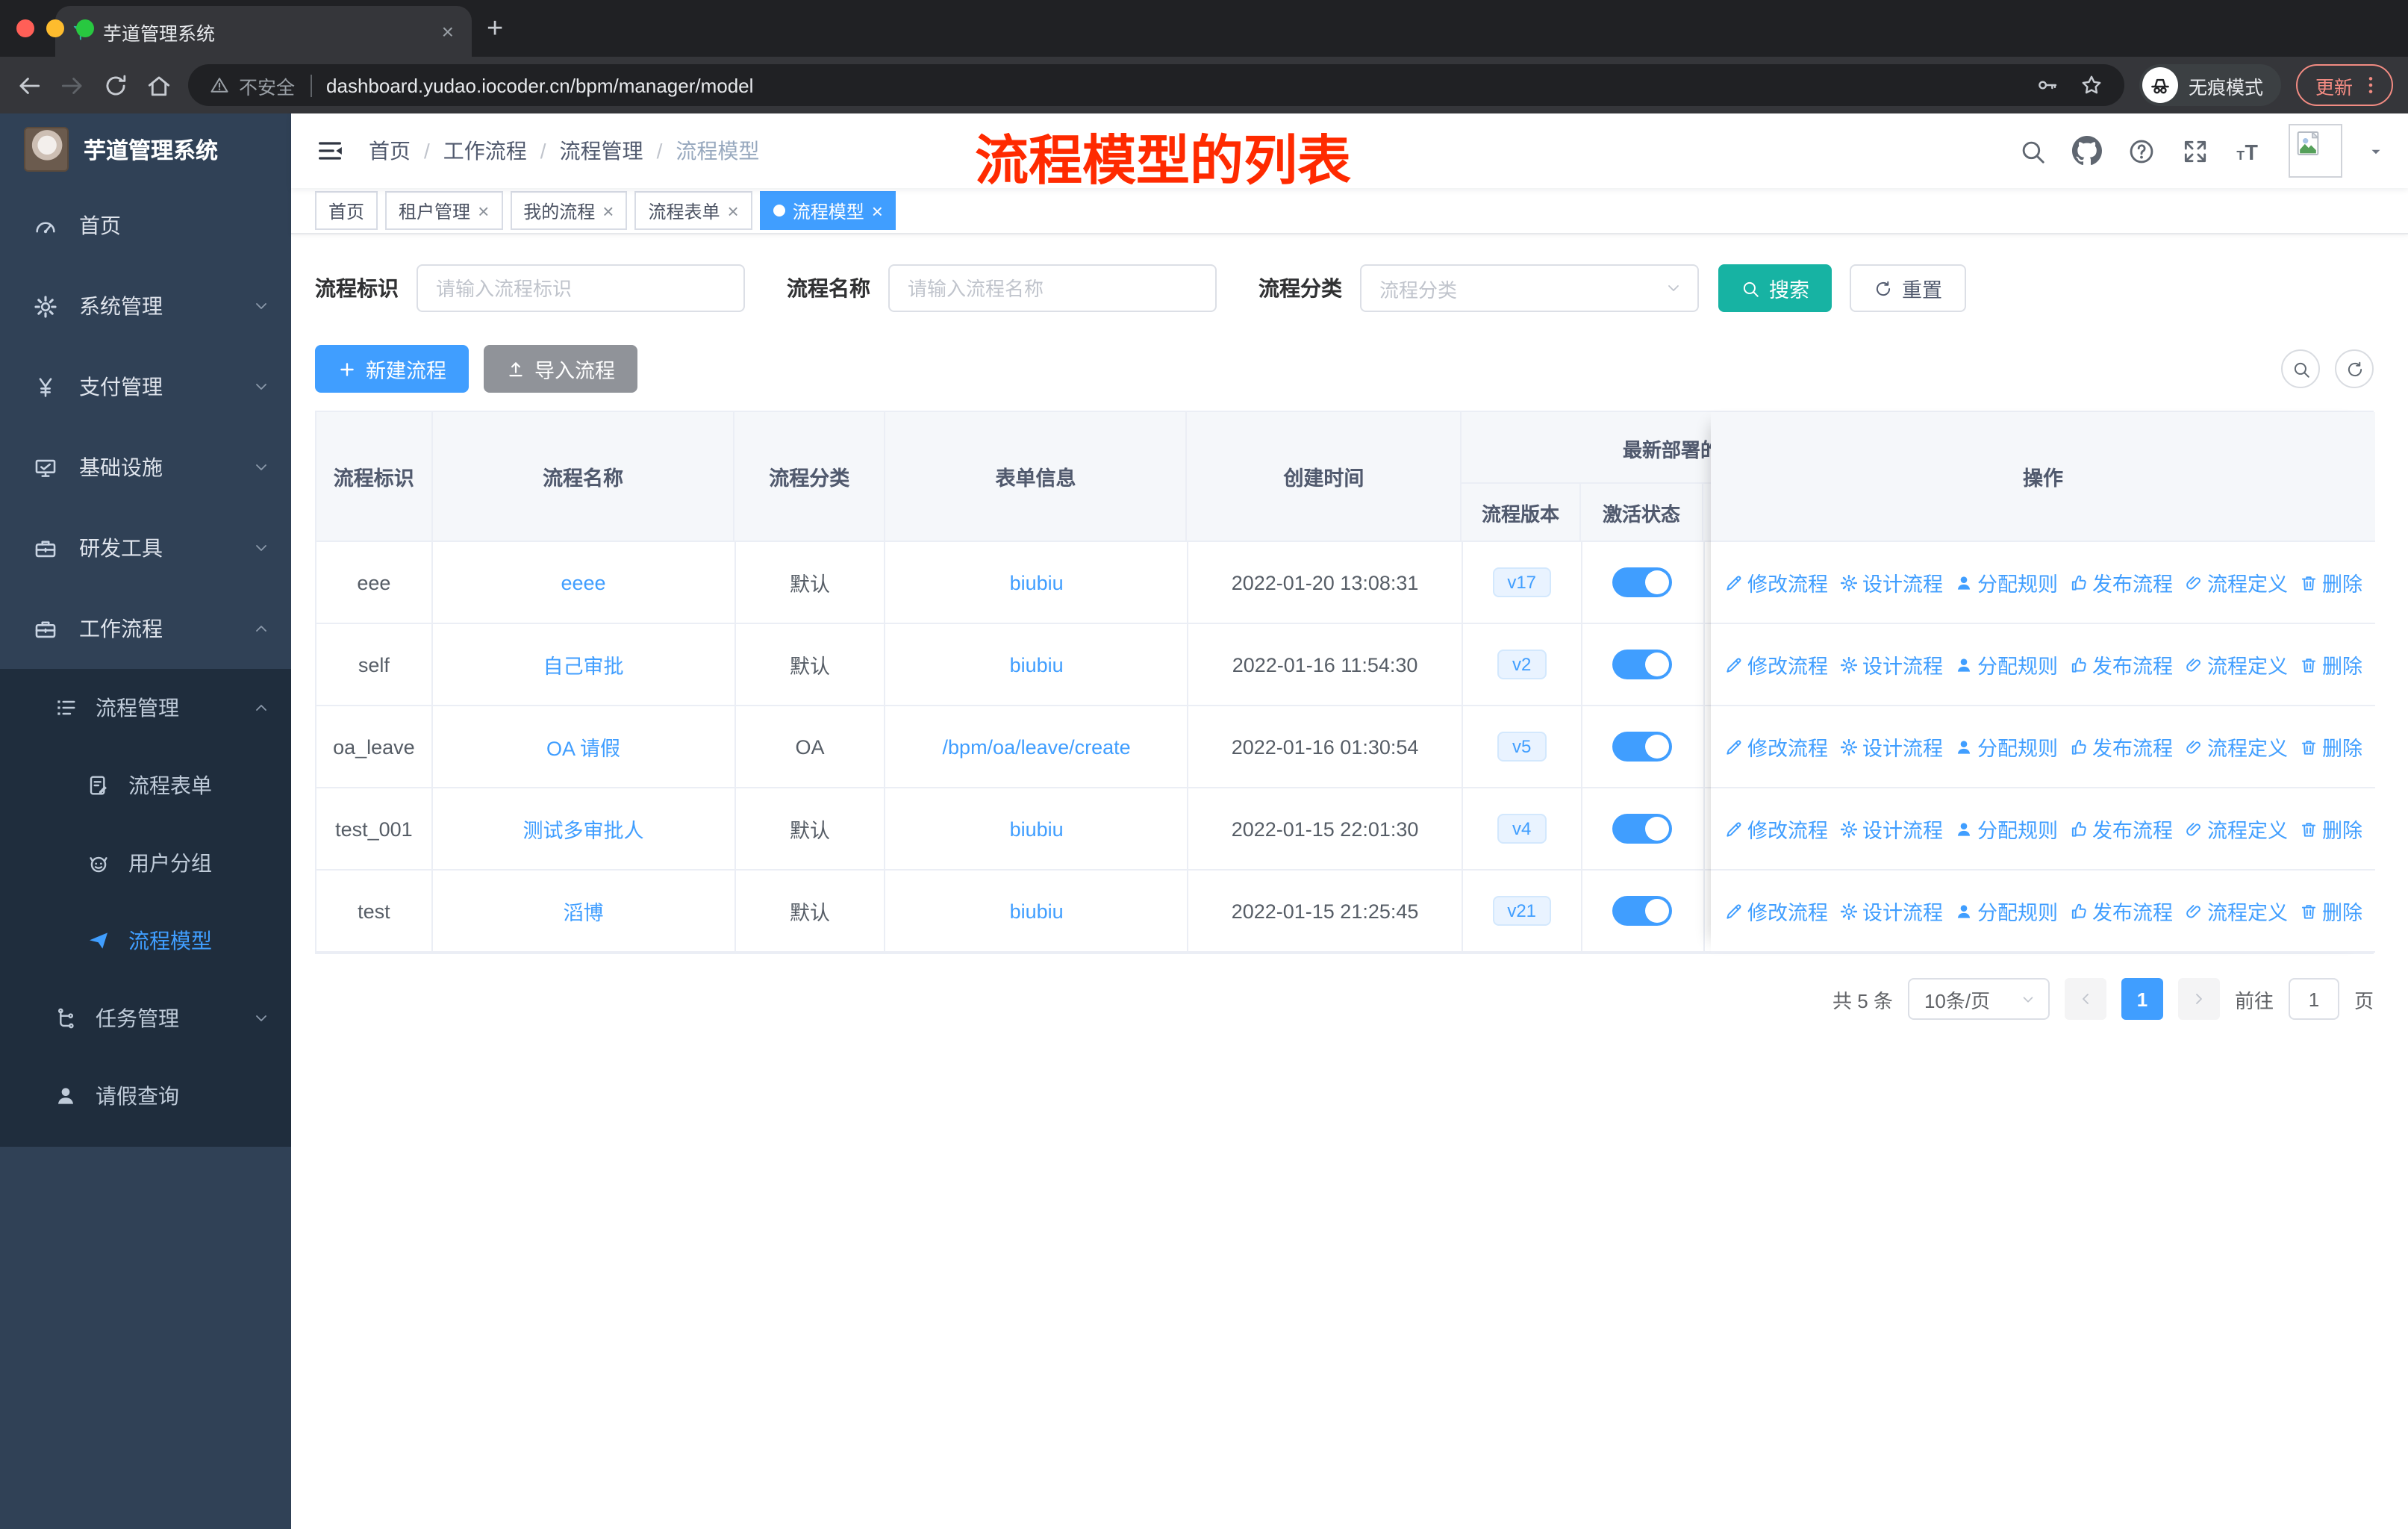 The height and width of the screenshot is (1529, 2408). Describe the element at coordinates (583, 582) in the screenshot. I see `process-name-link: eeee` at that location.